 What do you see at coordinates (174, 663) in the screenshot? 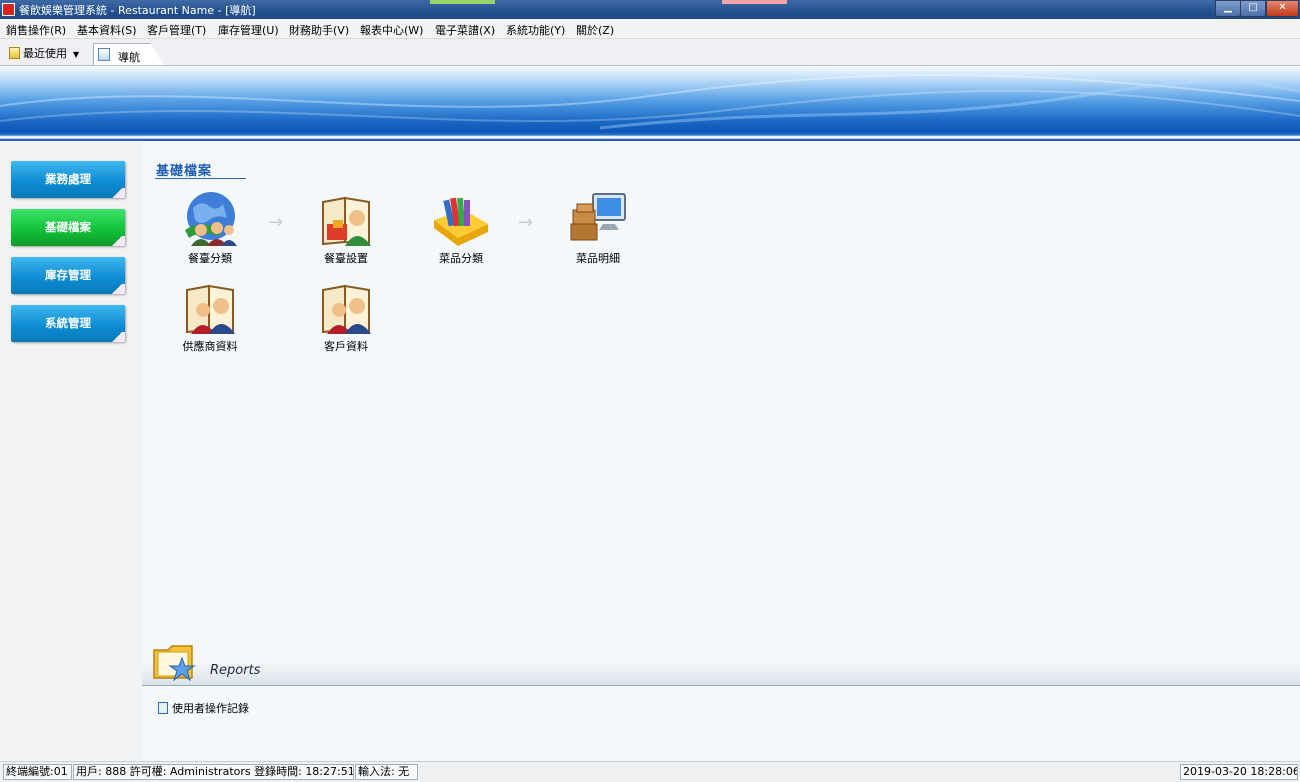
I see `folder-star-icon` at bounding box center [174, 663].